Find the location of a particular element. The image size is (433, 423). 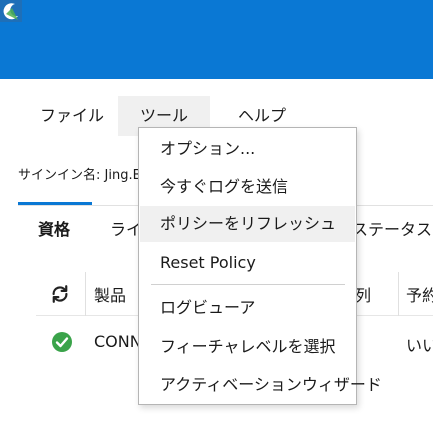

menu-file: ファイル is located at coordinates (72, 116).